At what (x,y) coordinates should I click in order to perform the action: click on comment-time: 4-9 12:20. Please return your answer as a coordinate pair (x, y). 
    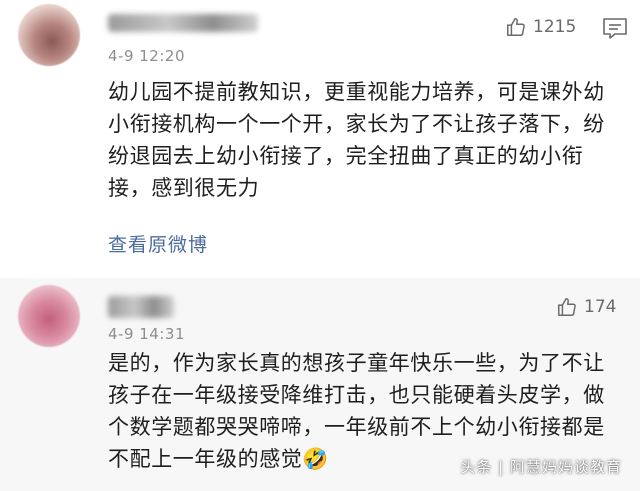
    Looking at the image, I should click on (146, 56).